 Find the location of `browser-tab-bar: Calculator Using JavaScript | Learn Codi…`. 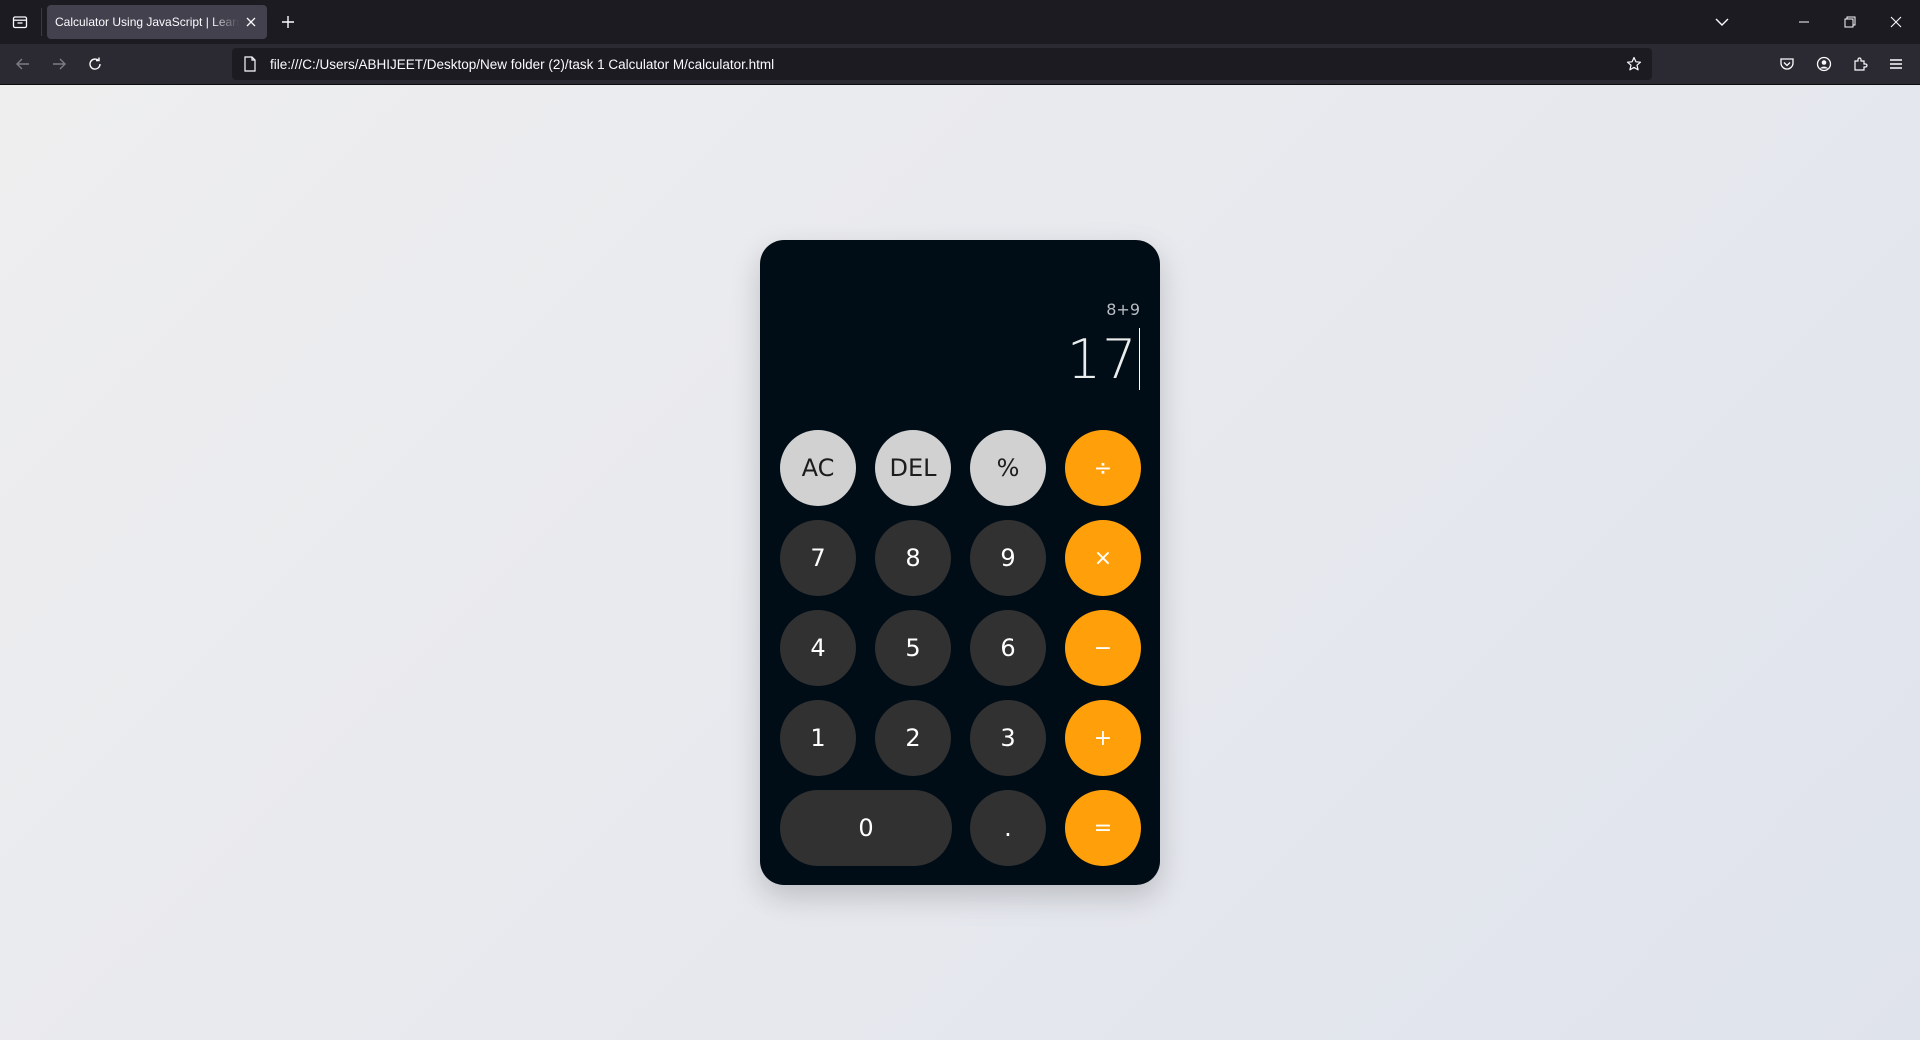

browser-tab-bar: Calculator Using JavaScript | Learn Codi… is located at coordinates (960, 22).